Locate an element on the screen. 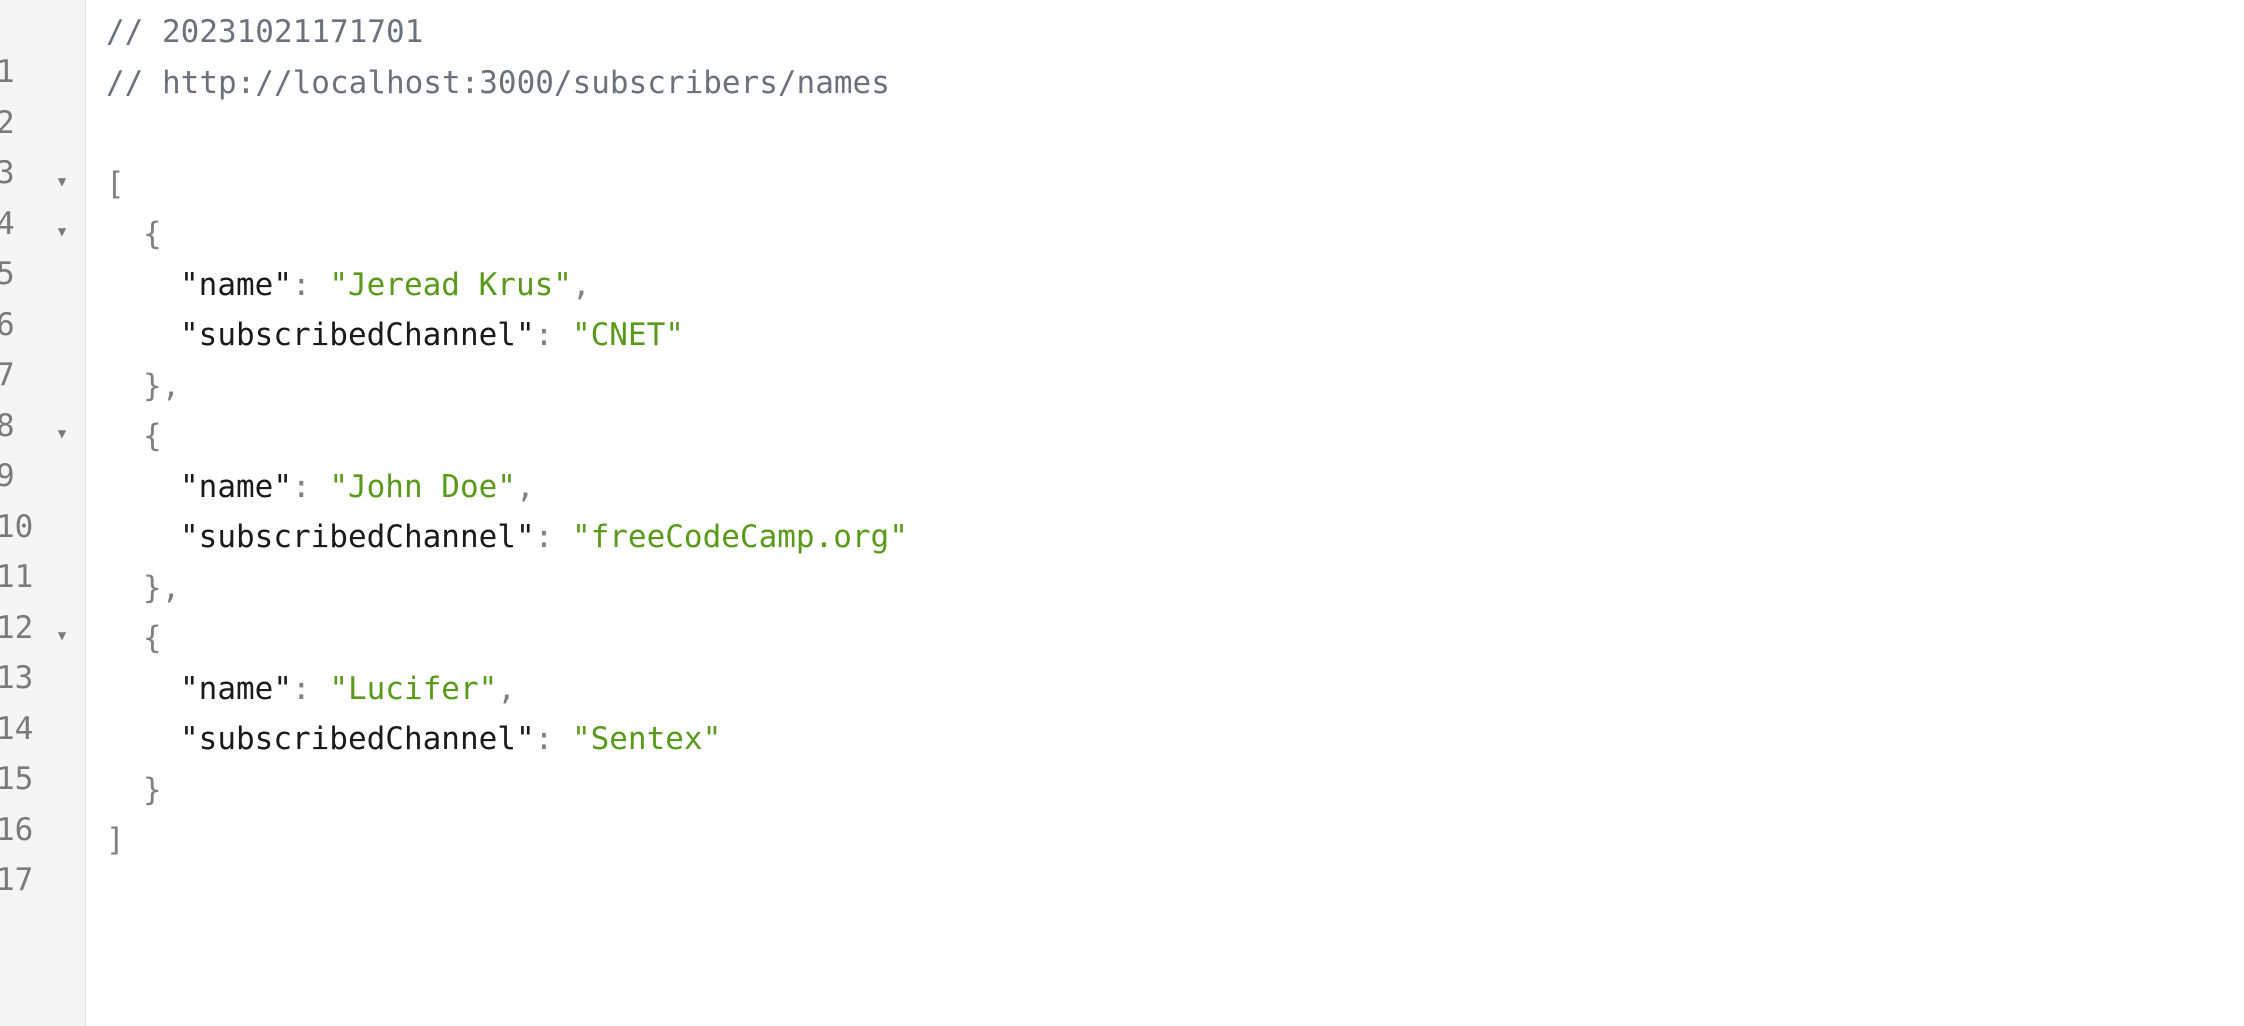  code-line: 13 ▼ { is located at coordinates (1122, 657).